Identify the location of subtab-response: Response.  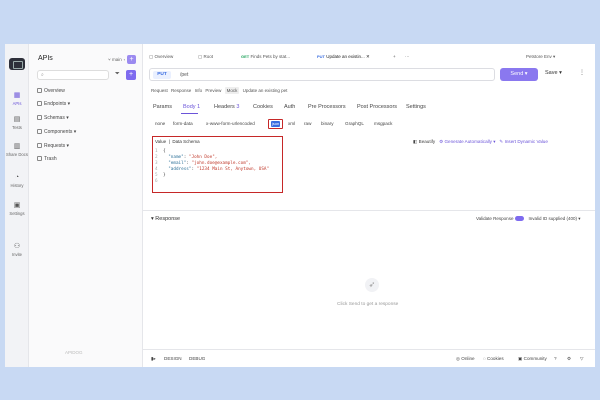
(181, 90).